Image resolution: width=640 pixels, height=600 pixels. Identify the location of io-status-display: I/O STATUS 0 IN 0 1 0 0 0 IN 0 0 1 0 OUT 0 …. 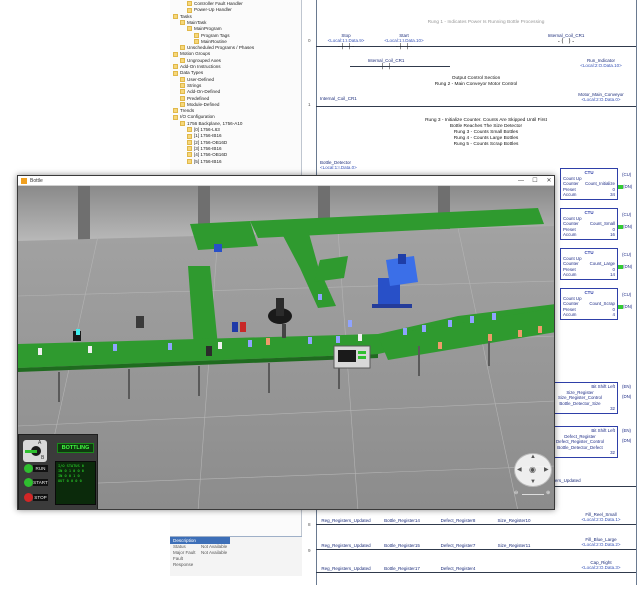
(75, 483).